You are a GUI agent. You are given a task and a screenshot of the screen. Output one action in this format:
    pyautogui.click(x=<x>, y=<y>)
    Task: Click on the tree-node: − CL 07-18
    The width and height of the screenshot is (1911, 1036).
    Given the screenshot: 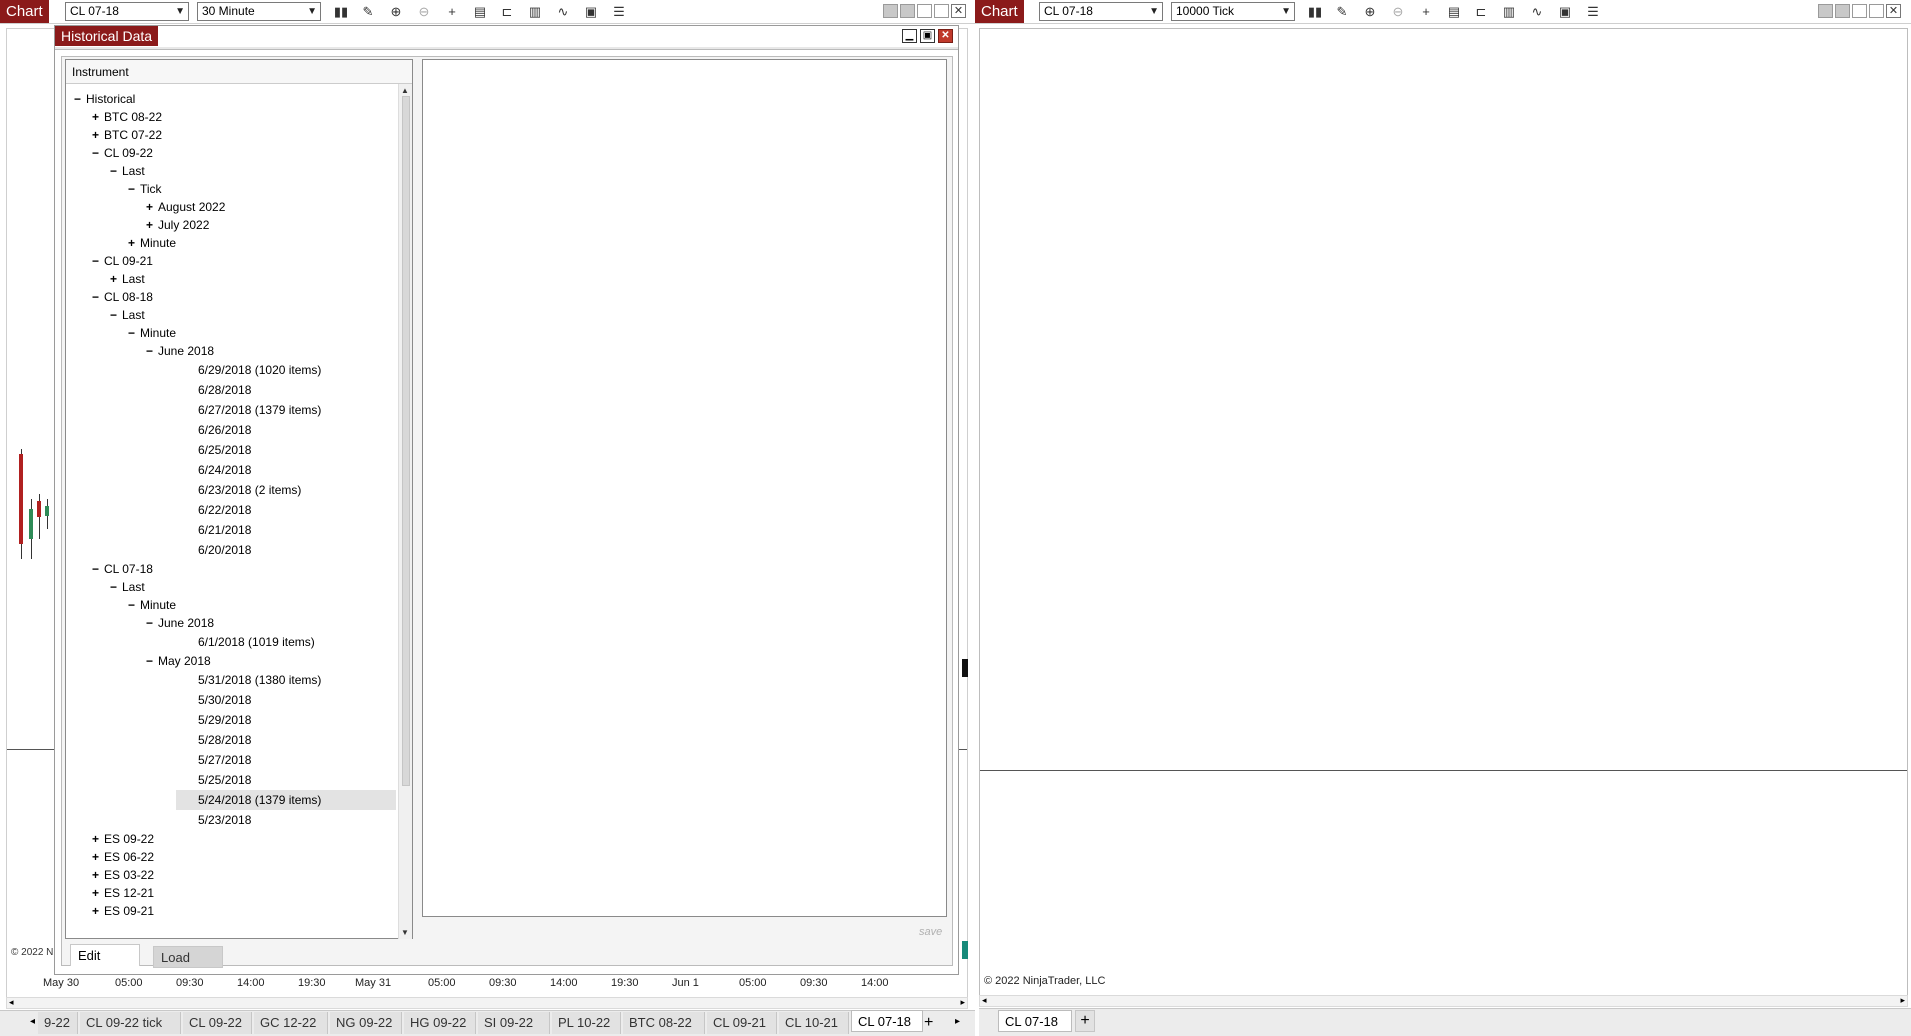 What is the action you would take?
    pyautogui.click(x=122, y=569)
    